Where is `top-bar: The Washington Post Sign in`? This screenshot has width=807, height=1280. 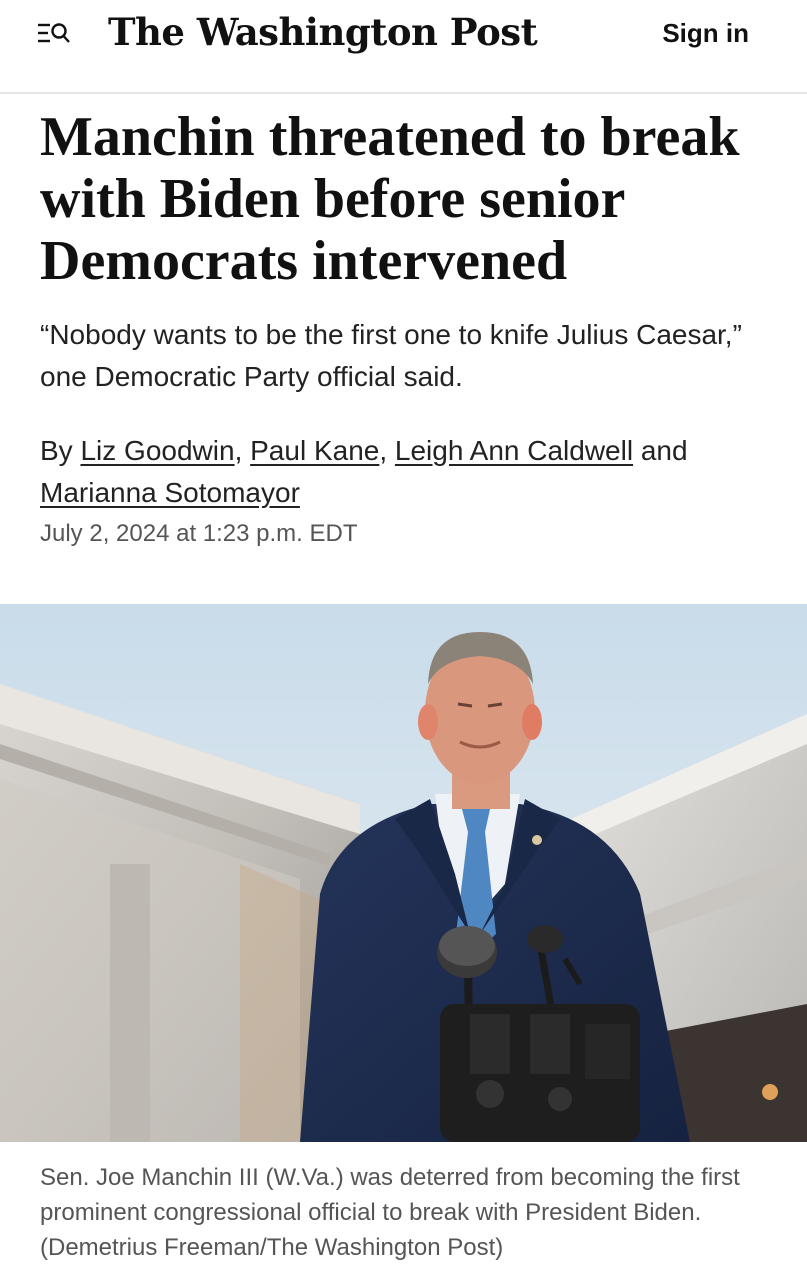
top-bar: The Washington Post Sign in is located at coordinates (403, 47).